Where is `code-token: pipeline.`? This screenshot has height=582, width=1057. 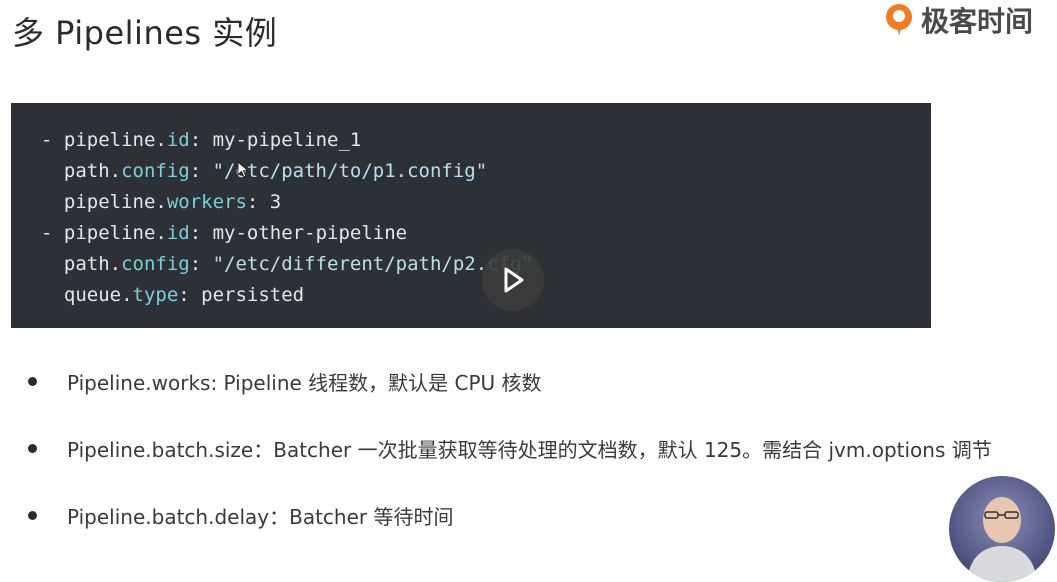
code-token: pipeline. is located at coordinates (104, 202).